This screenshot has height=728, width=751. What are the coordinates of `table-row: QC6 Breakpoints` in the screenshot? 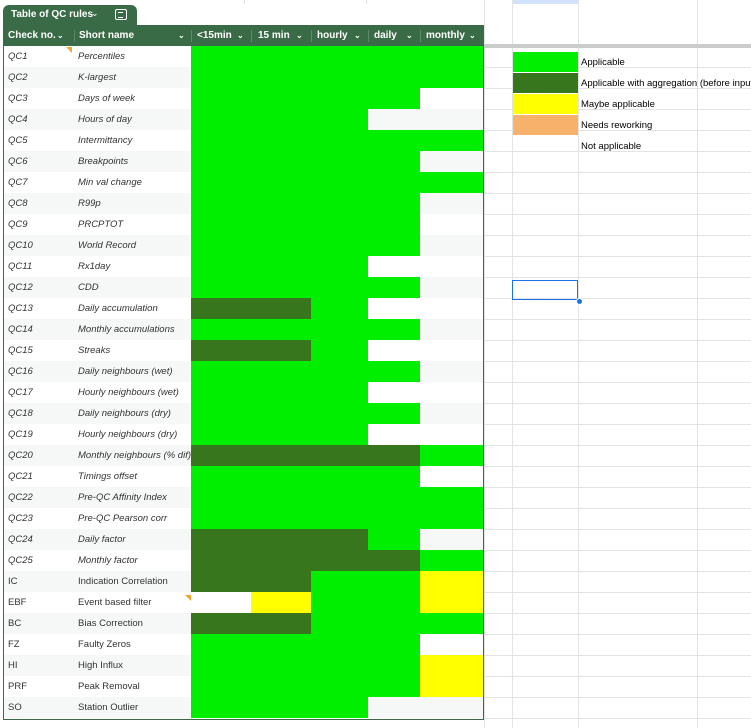 It's located at (243, 161).